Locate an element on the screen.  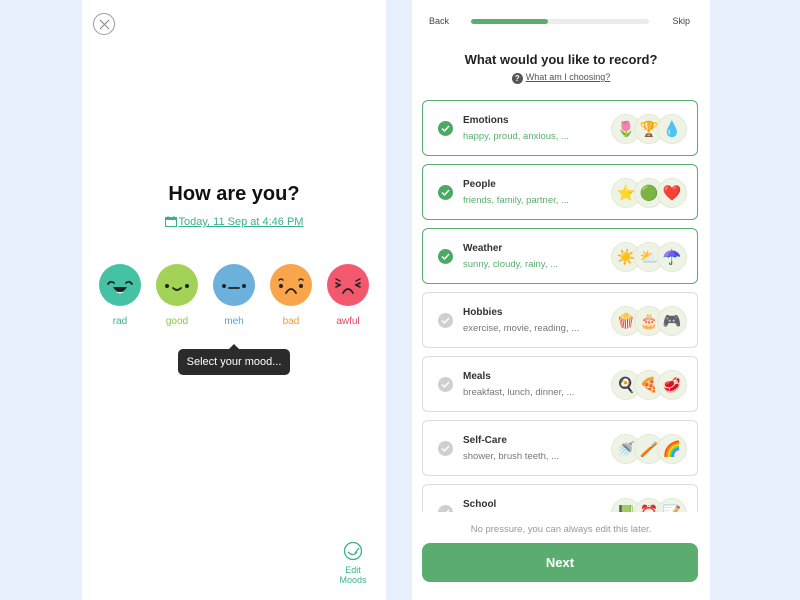
category-icons: 🍿 🎂 🎮 is located at coordinates (649, 321).